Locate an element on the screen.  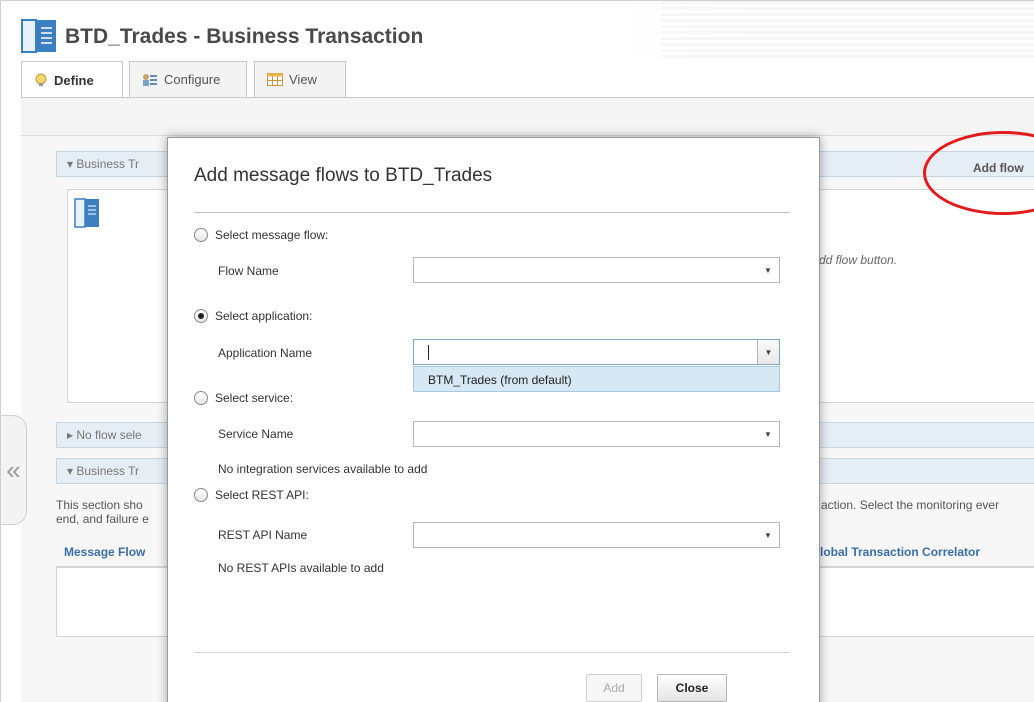
radio-rest-api is located at coordinates (201, 495).